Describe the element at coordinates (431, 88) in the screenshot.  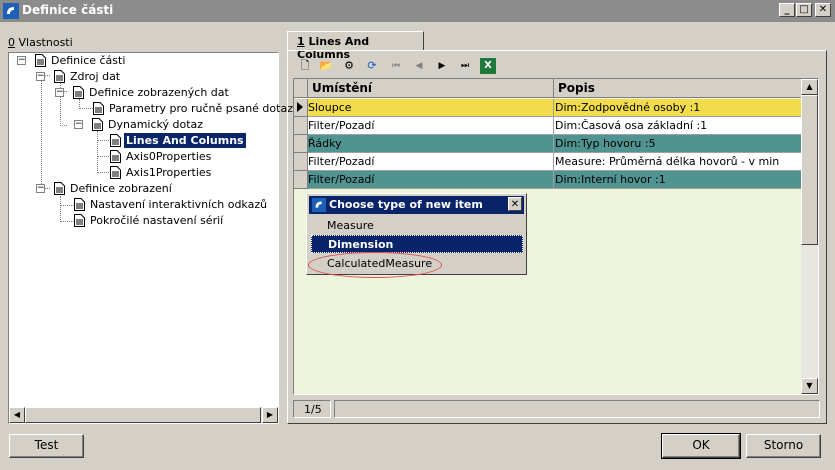
I see `column-header-umisteni: Umístění` at that location.